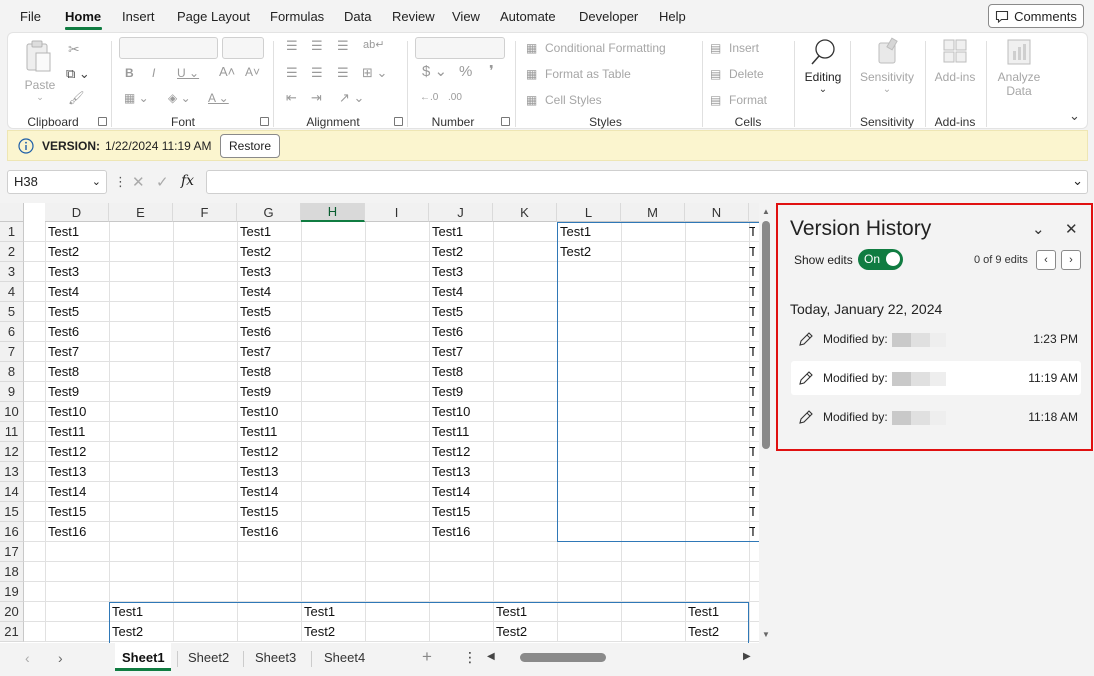 The width and height of the screenshot is (1094, 676). What do you see at coordinates (528, 16) in the screenshot?
I see `menu-automate: Automate` at bounding box center [528, 16].